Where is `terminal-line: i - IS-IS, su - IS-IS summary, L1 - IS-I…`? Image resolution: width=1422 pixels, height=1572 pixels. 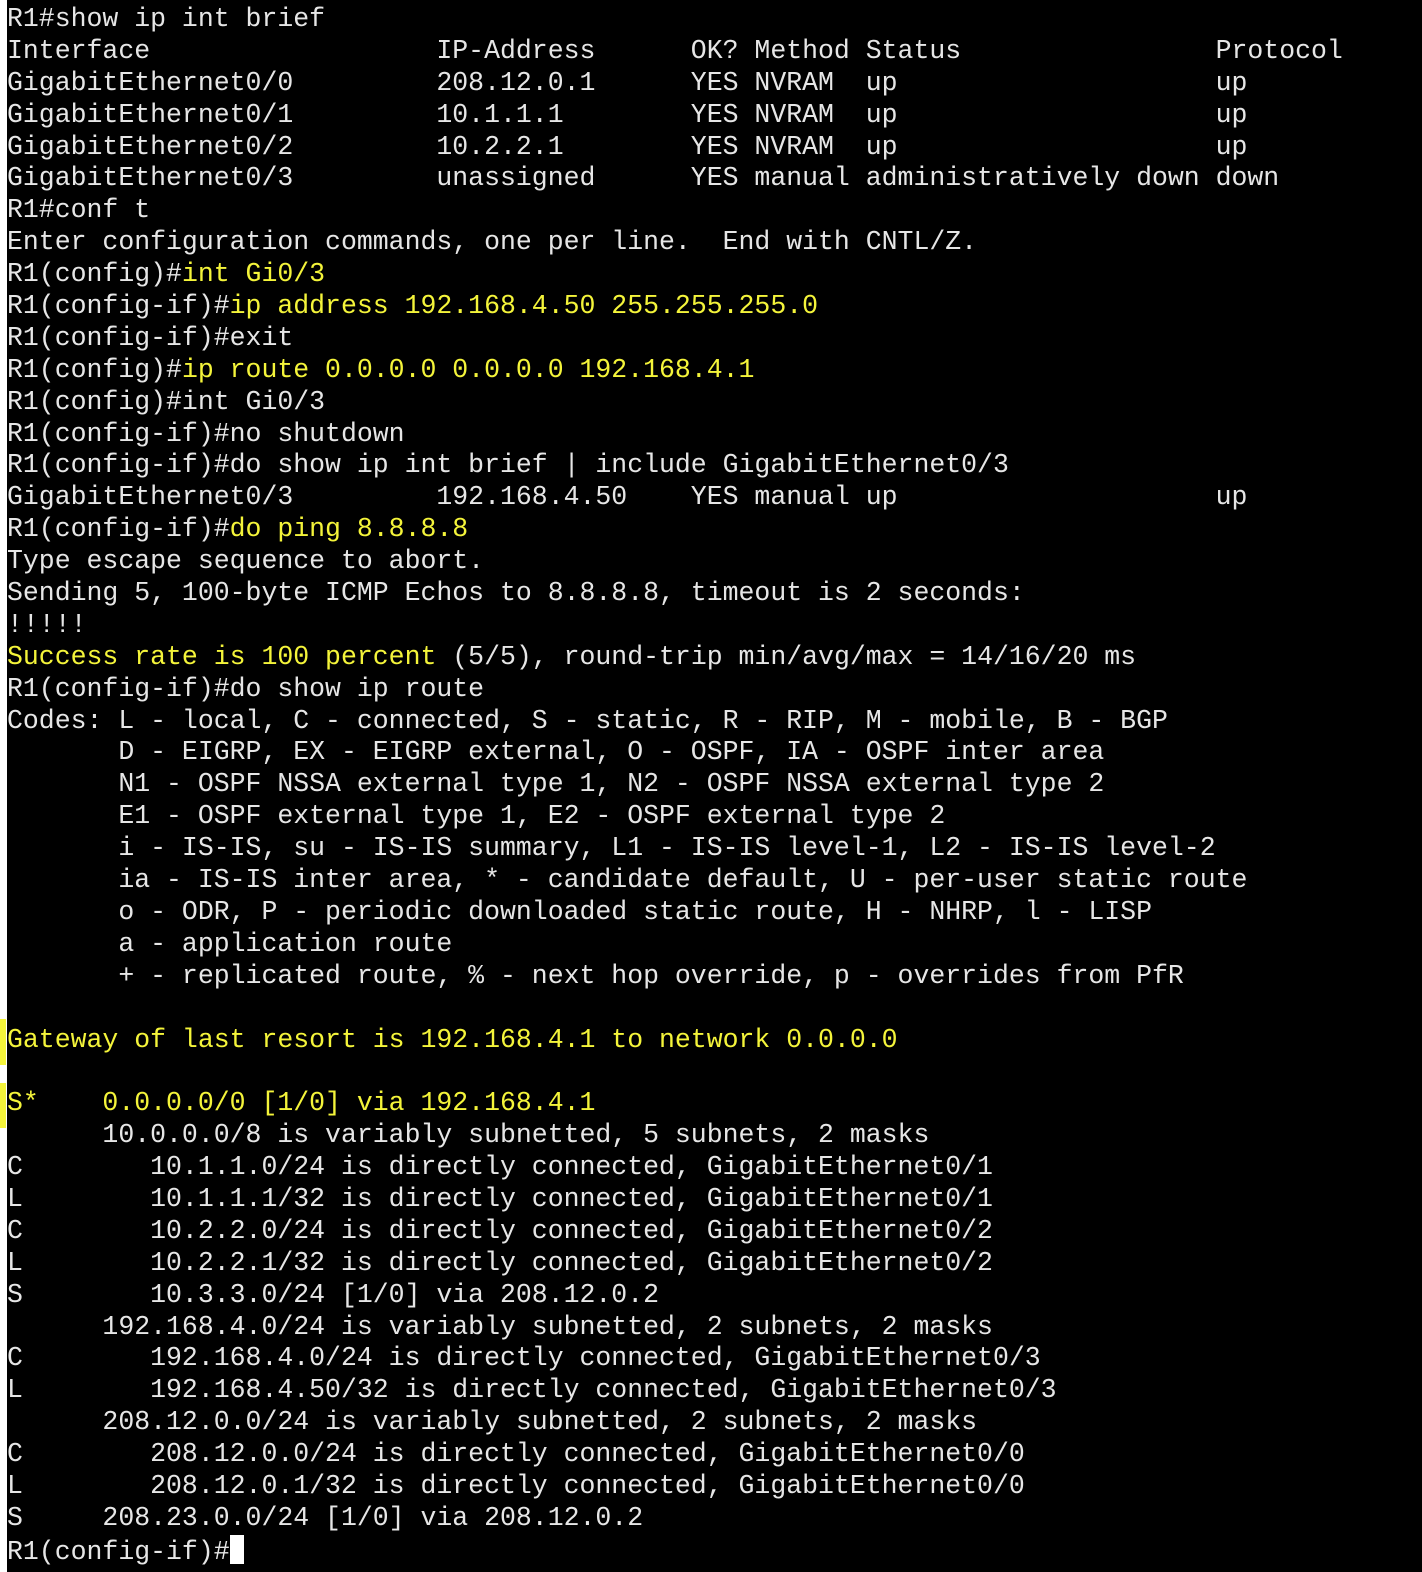
terminal-line: i - IS-IS, su - IS-IS summary, L1 - IS-I… is located at coordinates (712, 849).